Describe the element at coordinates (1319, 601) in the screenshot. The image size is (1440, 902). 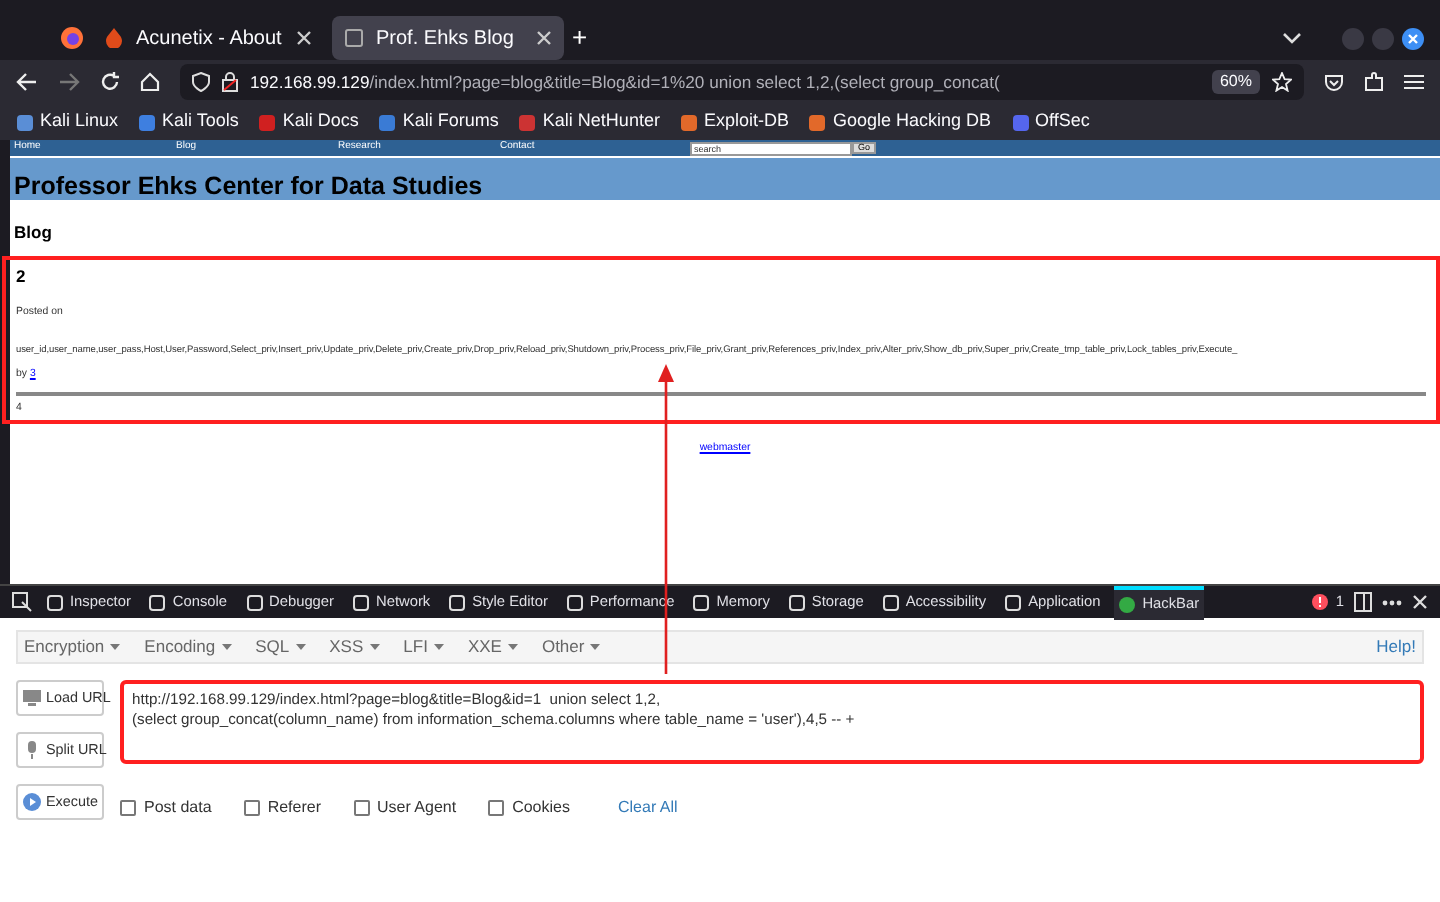
I see `error-icon` at that location.